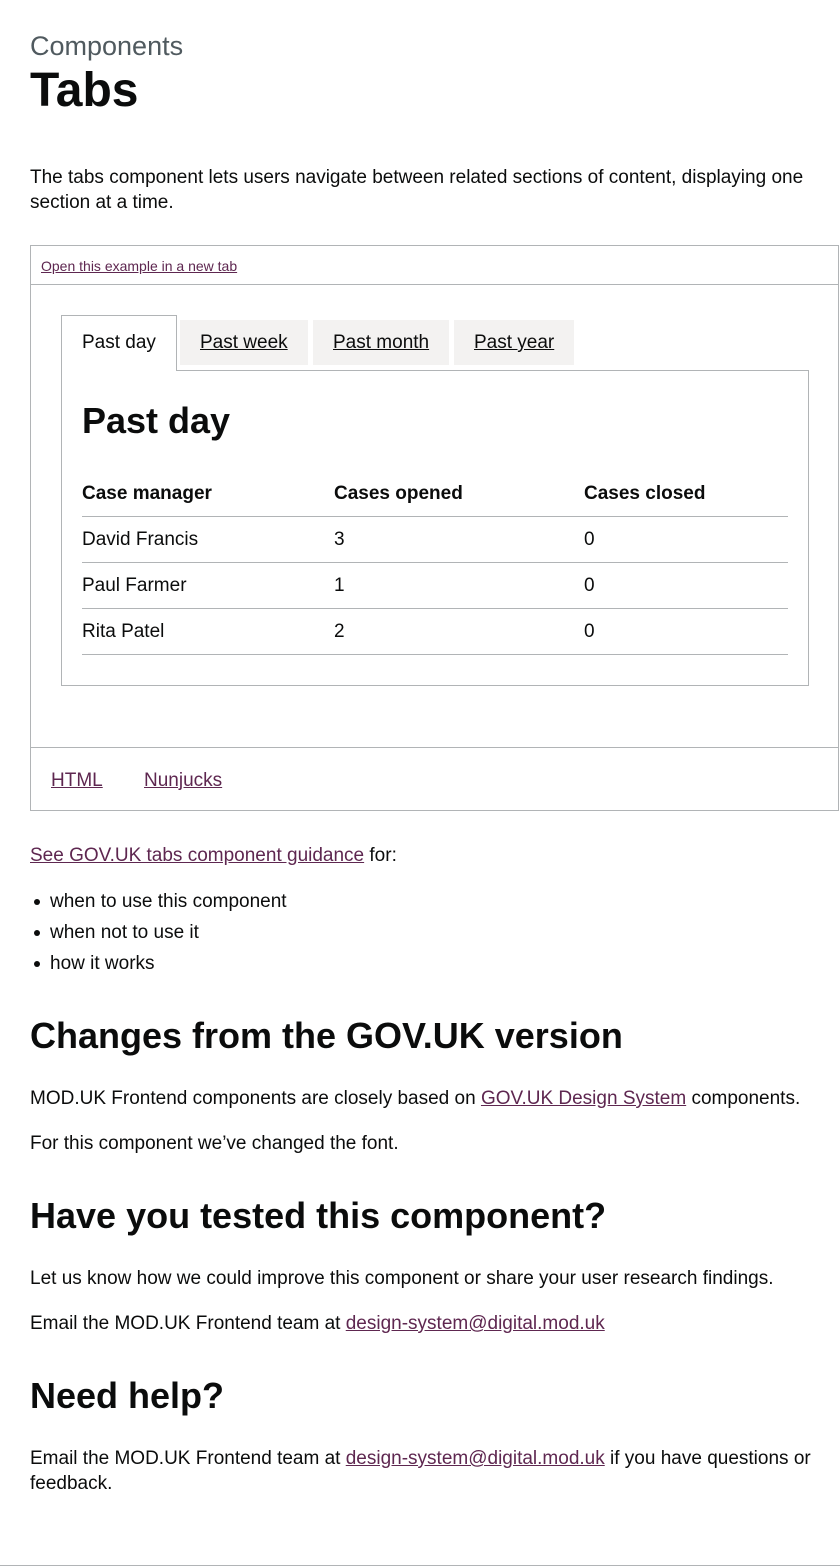  What do you see at coordinates (326, 1035) in the screenshot?
I see `changes-heading: Changes from the GOV.UK version` at bounding box center [326, 1035].